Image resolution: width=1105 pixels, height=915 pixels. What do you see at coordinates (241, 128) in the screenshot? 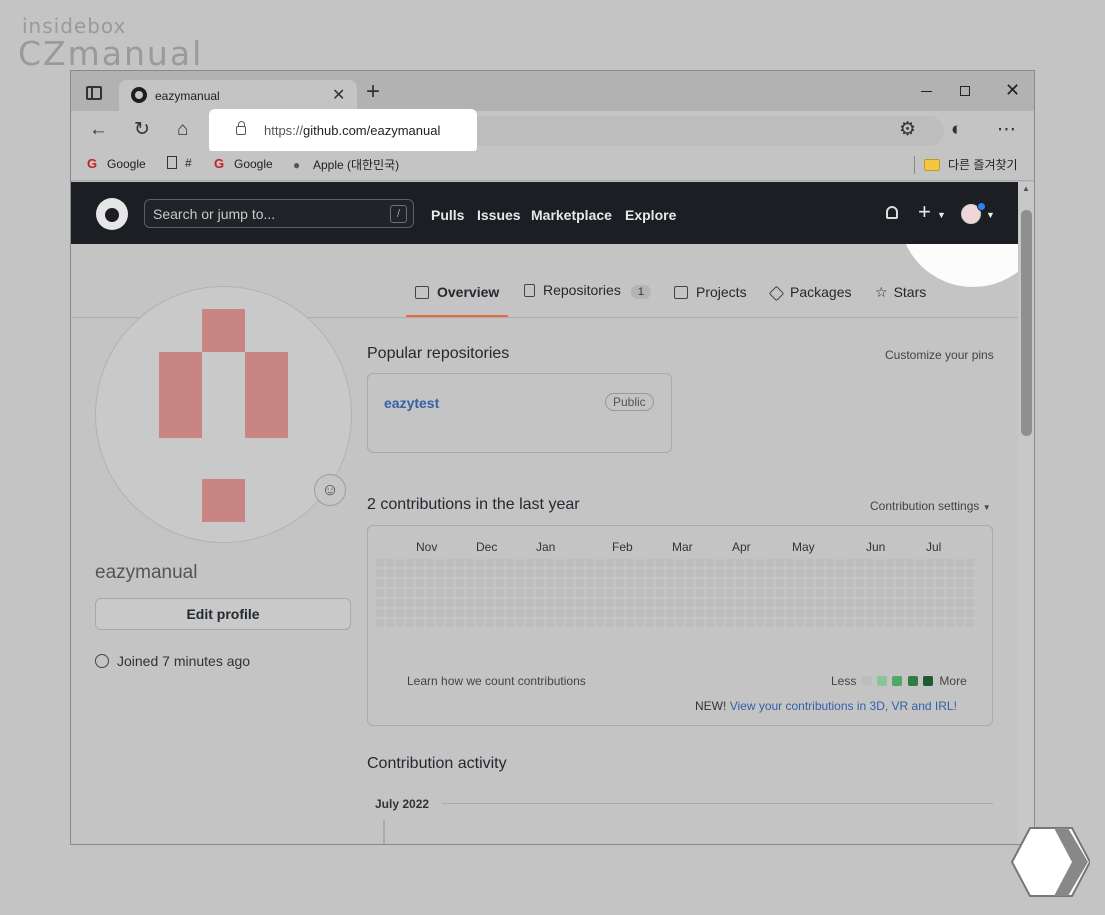
I see `lock-icon` at bounding box center [241, 128].